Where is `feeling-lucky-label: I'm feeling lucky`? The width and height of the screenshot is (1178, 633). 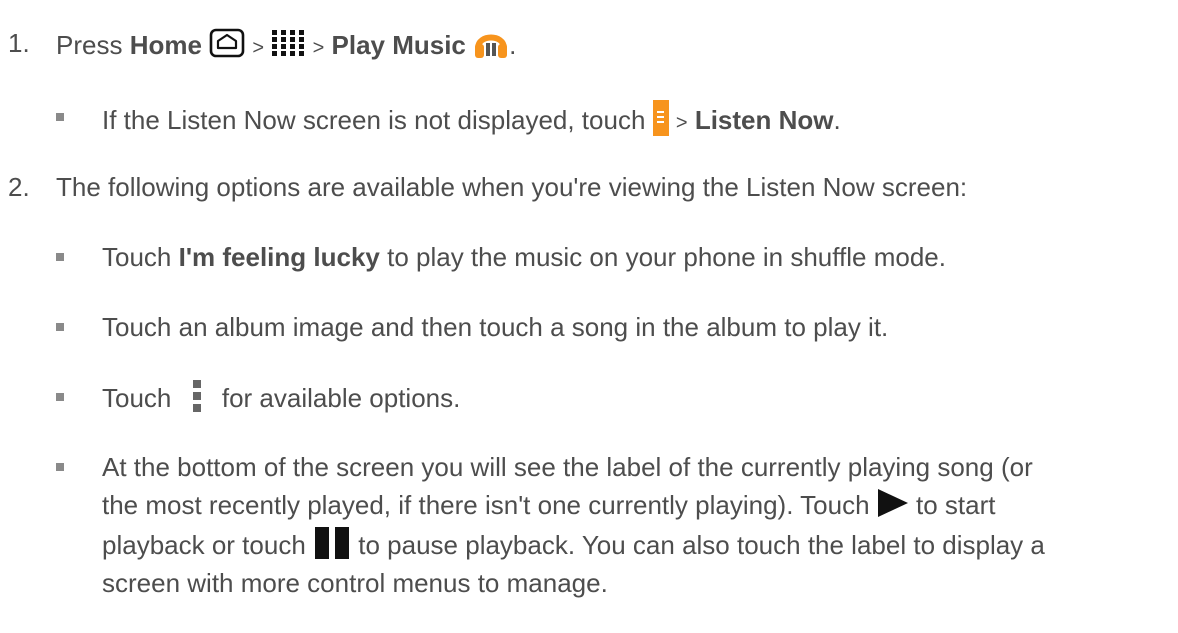 feeling-lucky-label: I'm feeling lucky is located at coordinates (279, 257).